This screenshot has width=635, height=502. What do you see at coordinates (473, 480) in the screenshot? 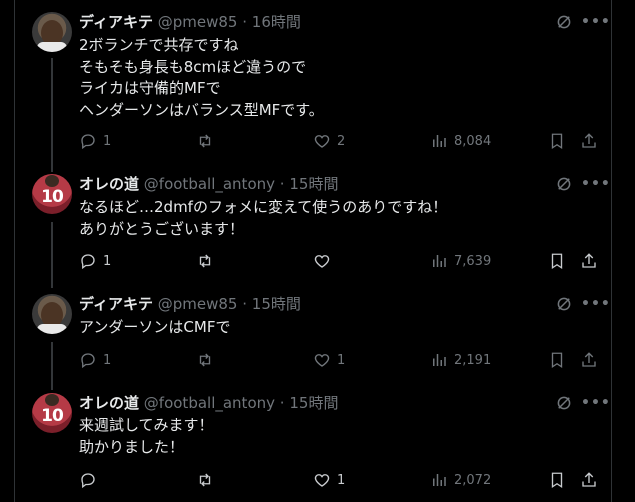
I see `views-count: 2,072` at bounding box center [473, 480].